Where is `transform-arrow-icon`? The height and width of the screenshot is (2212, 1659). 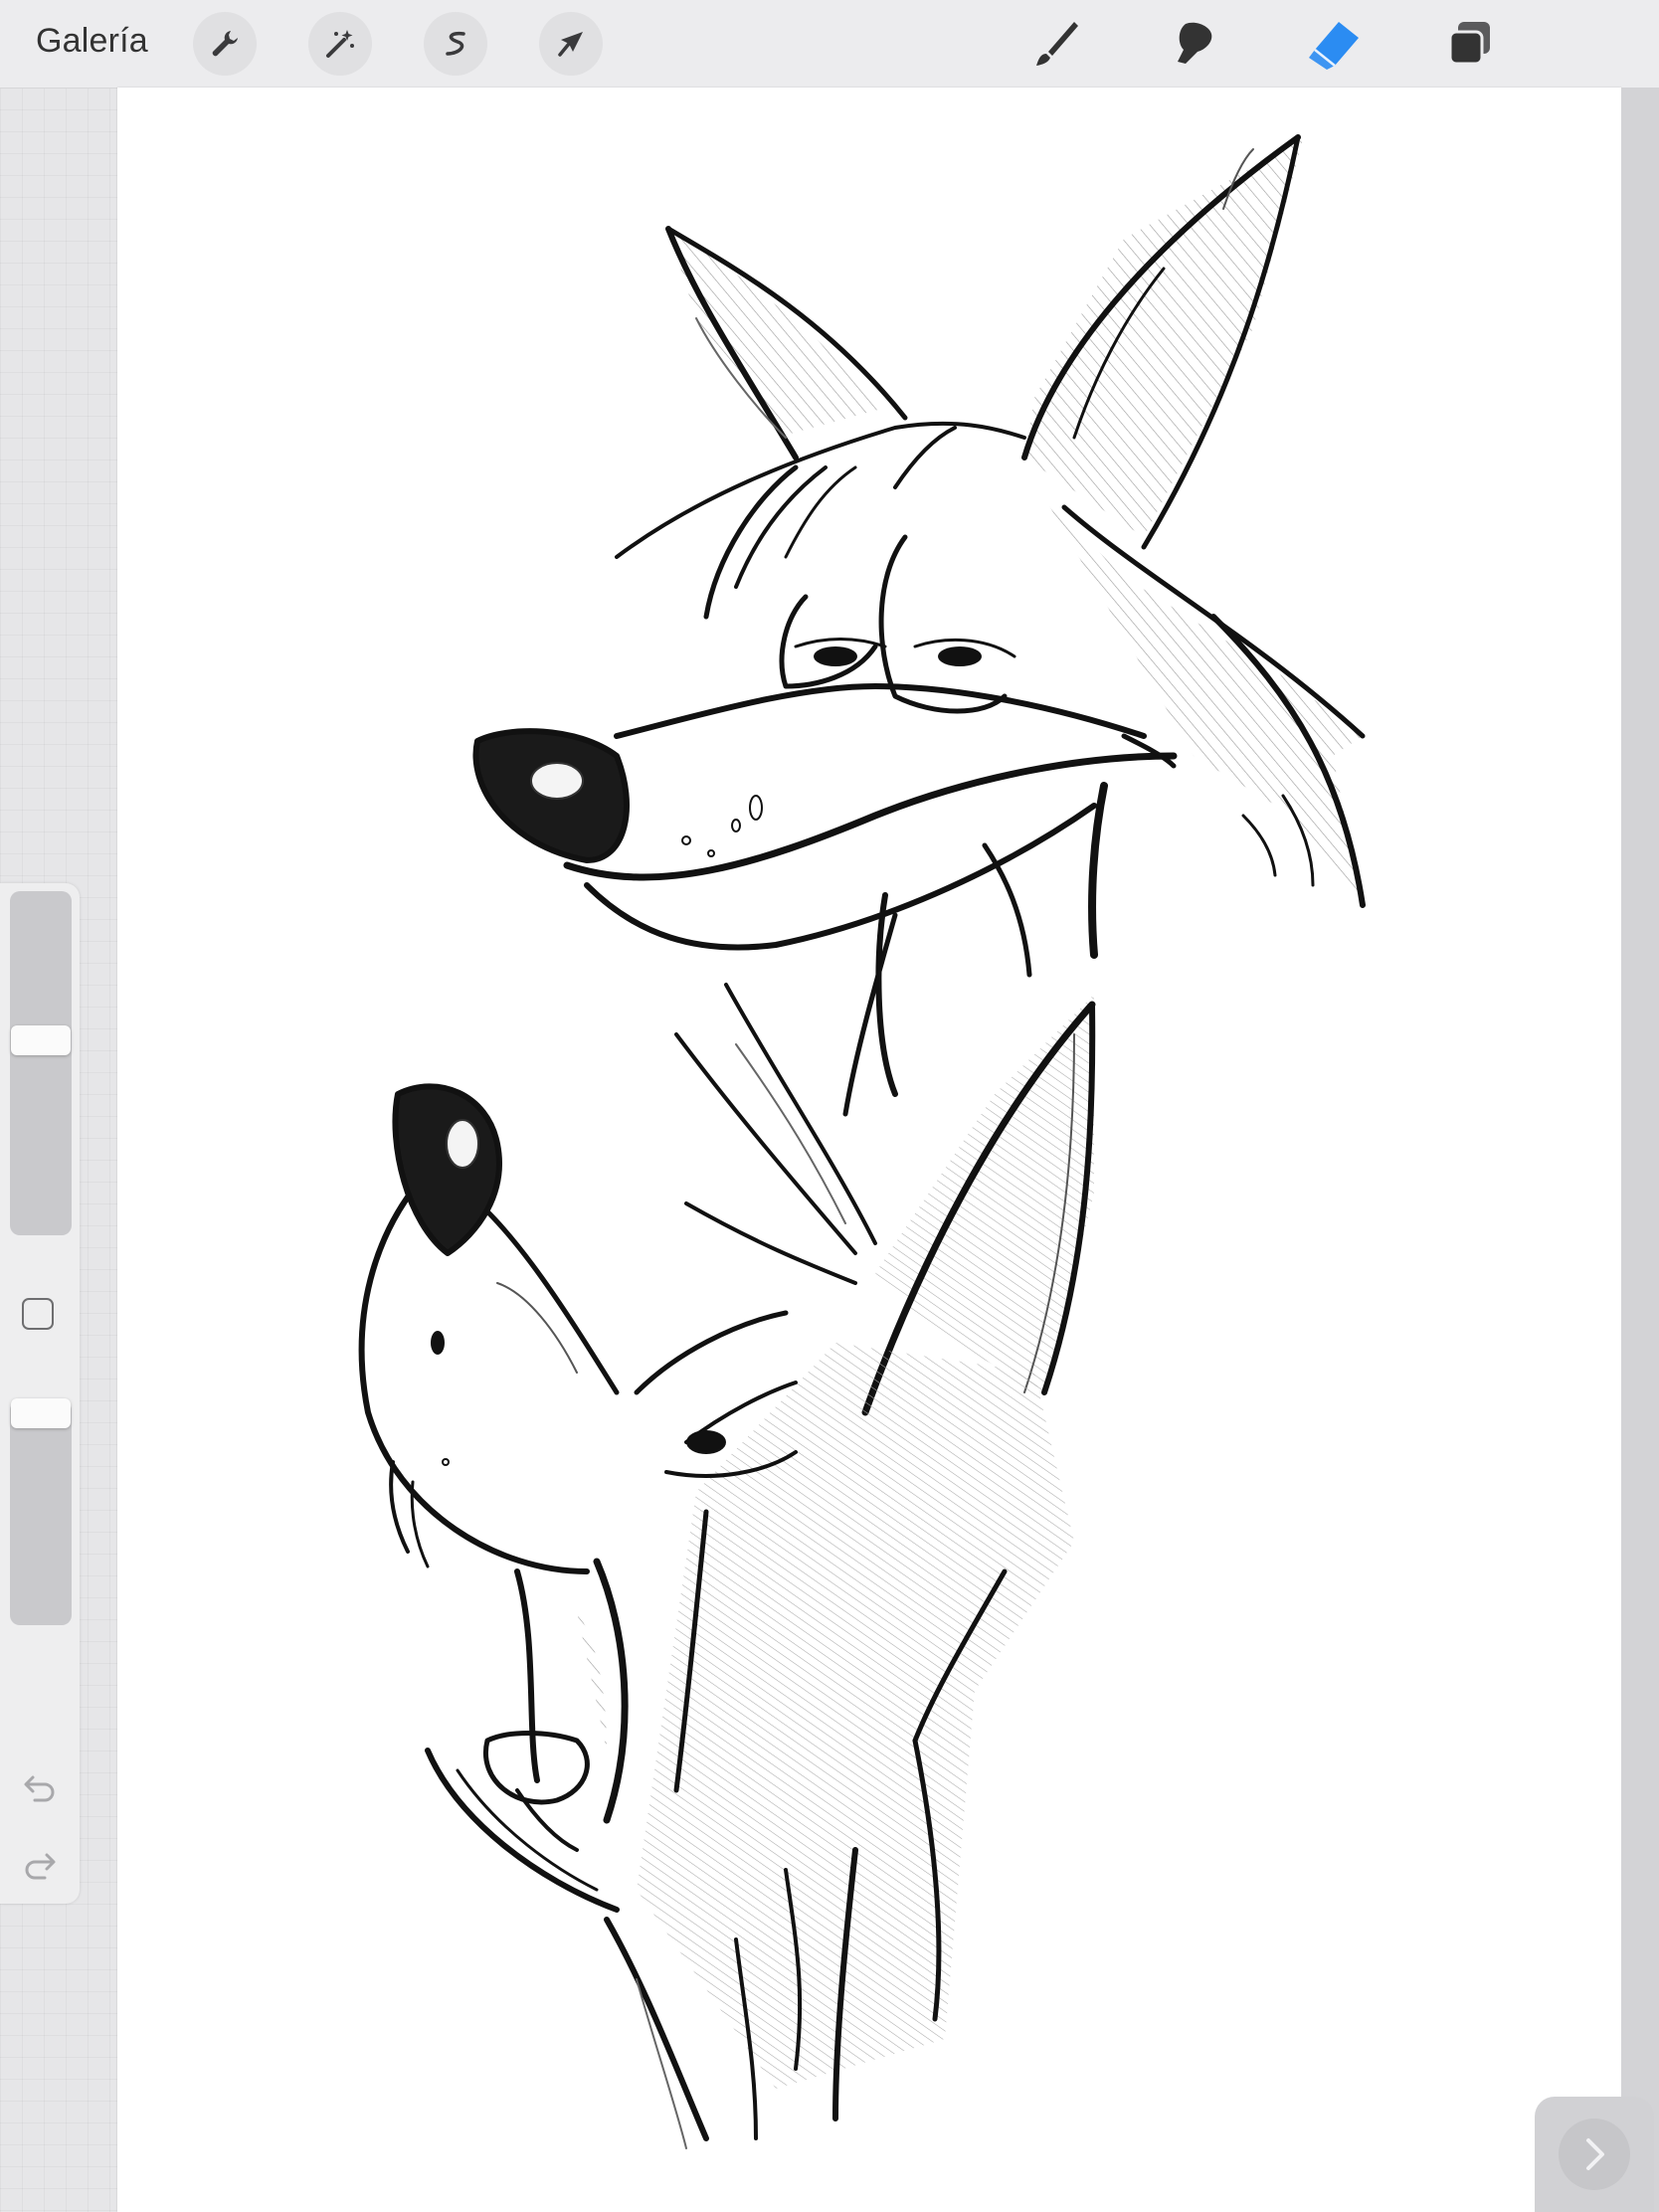 transform-arrow-icon is located at coordinates (570, 44).